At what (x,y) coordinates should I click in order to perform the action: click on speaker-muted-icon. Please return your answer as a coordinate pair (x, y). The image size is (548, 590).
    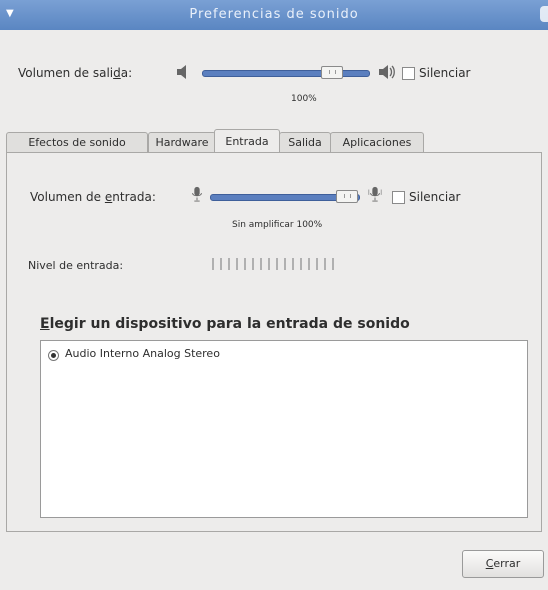
    Looking at the image, I should click on (181, 72).